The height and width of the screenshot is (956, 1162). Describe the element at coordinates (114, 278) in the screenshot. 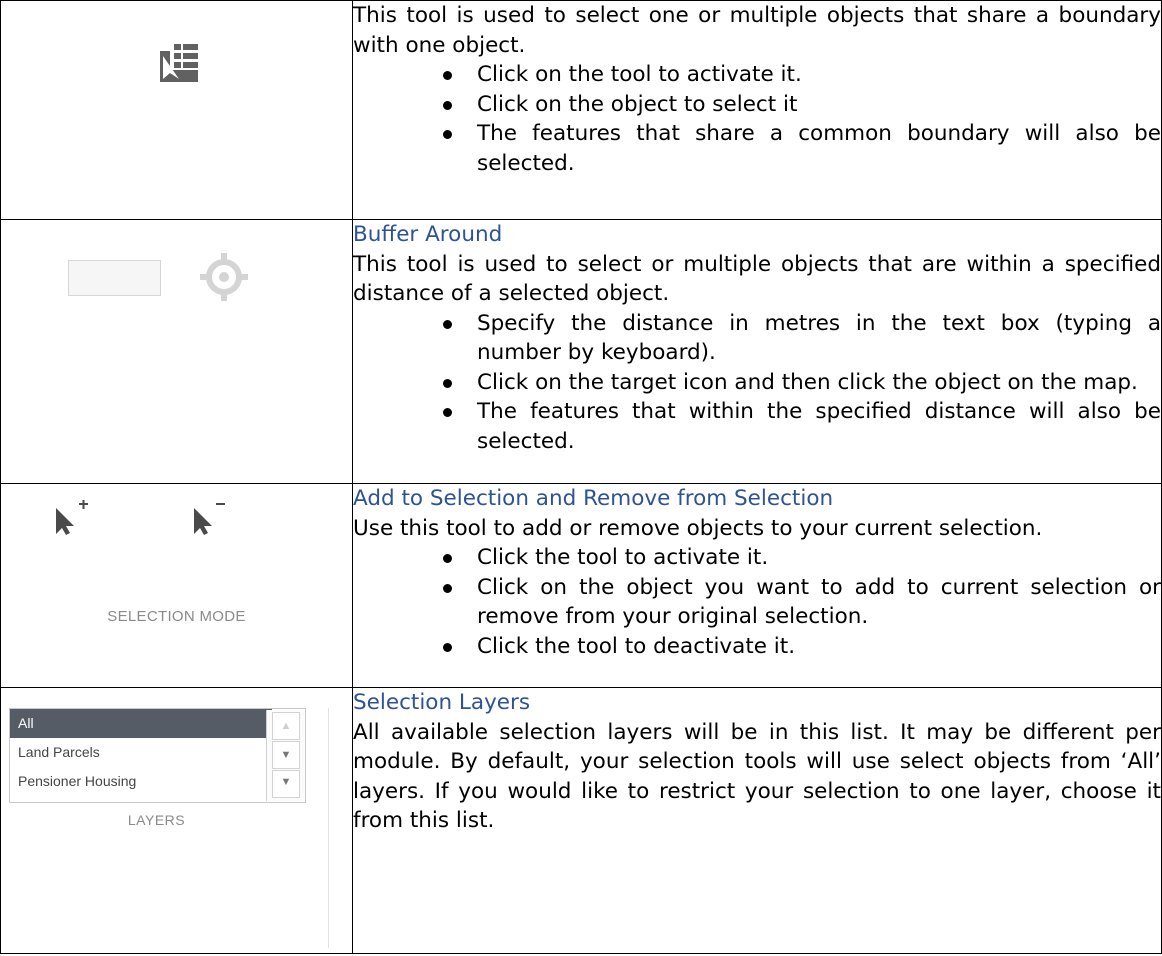

I see `buffer-distance-input` at that location.